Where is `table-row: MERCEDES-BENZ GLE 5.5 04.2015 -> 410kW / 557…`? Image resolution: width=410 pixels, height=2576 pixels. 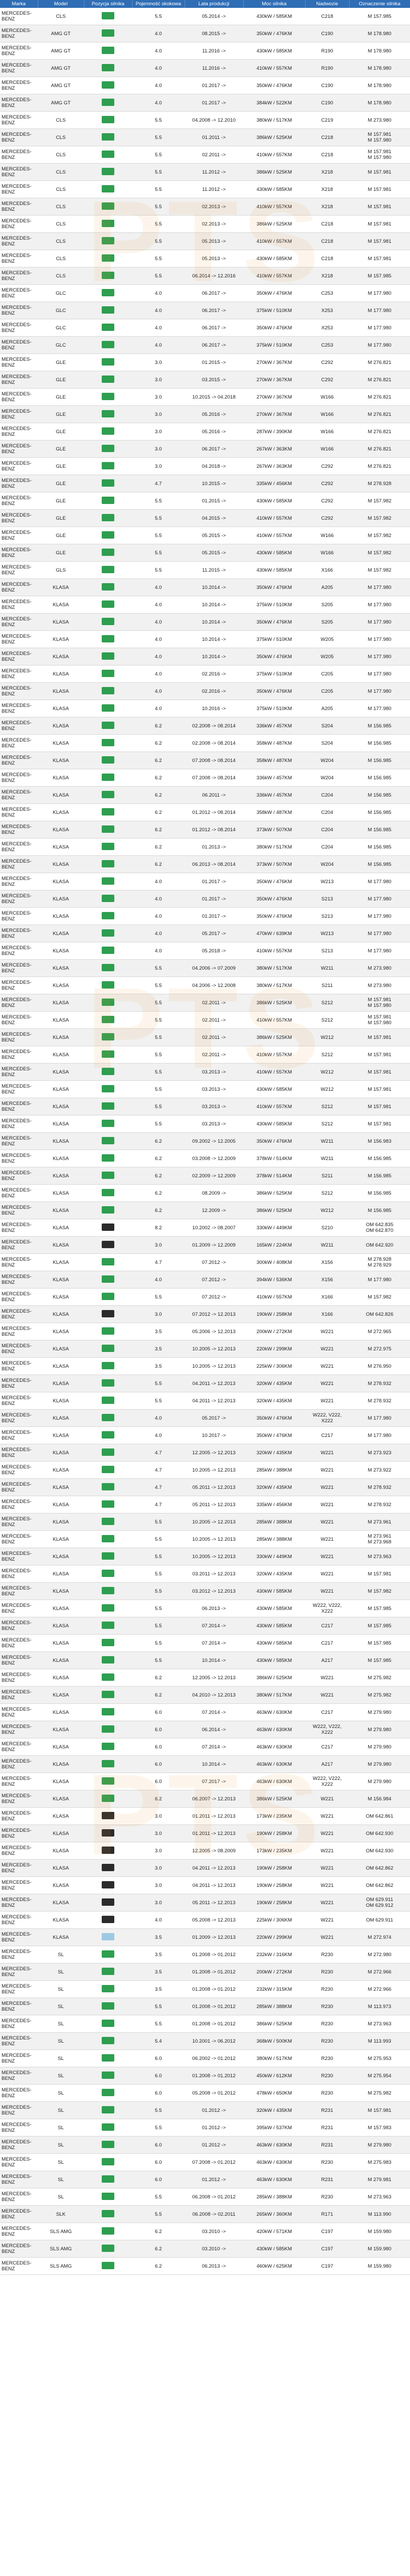
table-row: MERCEDES-BENZ GLE 5.5 04.2015 -> 410kW / 557… is located at coordinates (205, 518).